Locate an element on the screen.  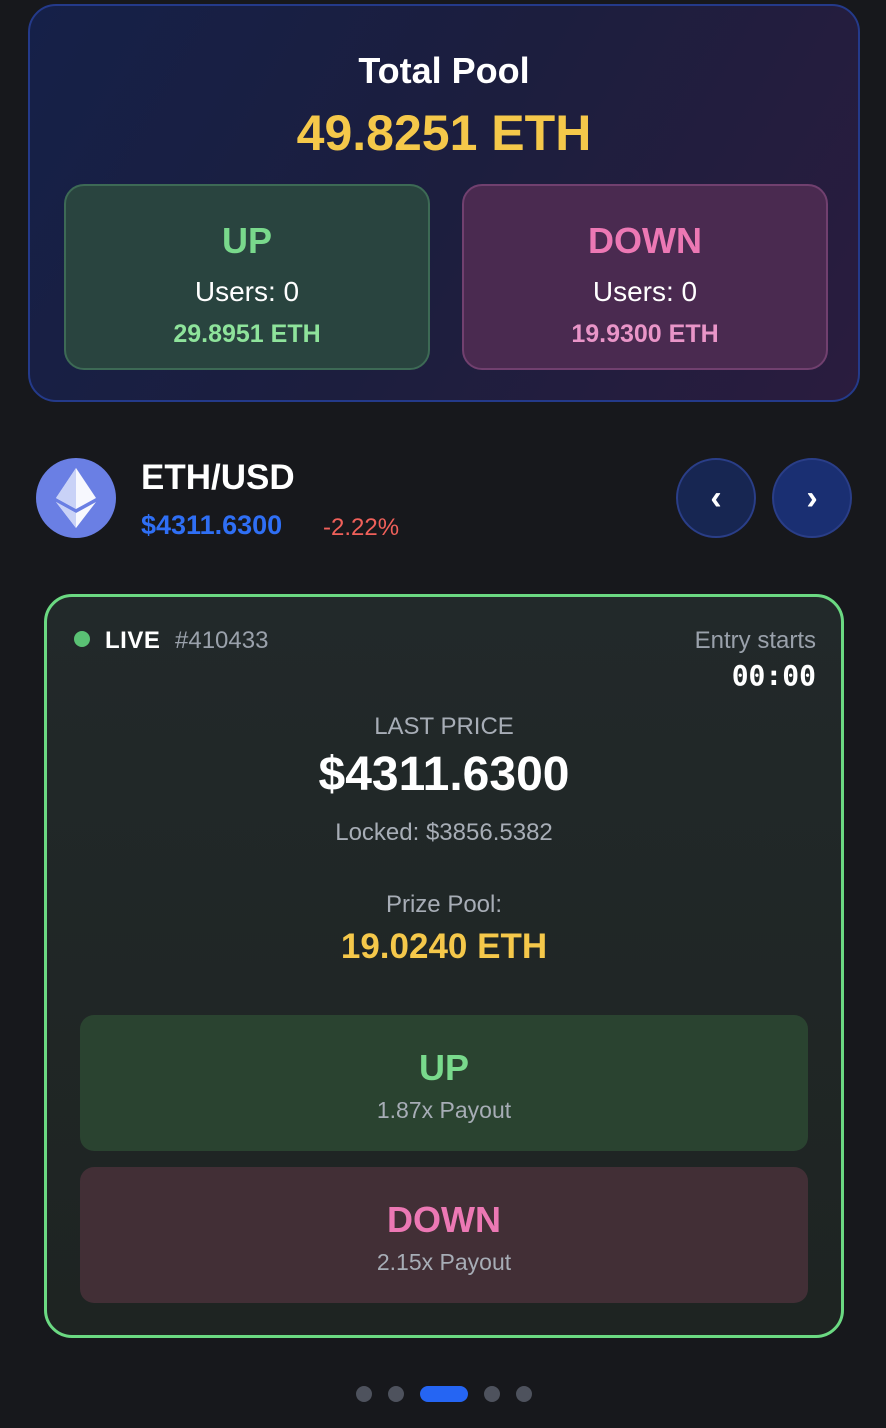
locked-price: Locked: $3856.5382 is located at coordinates (444, 832).